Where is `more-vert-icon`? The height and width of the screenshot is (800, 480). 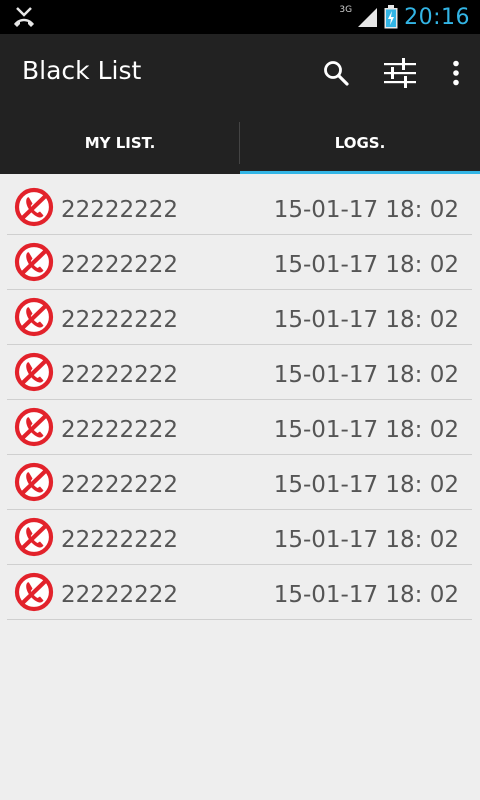
more-vert-icon is located at coordinates (456, 73).